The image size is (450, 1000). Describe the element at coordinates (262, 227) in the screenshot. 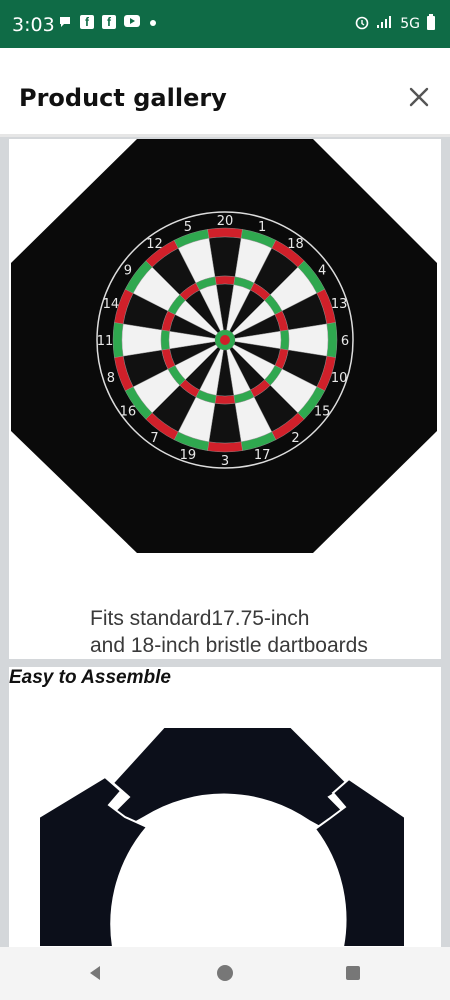

I see `dartboard-number: 1` at that location.